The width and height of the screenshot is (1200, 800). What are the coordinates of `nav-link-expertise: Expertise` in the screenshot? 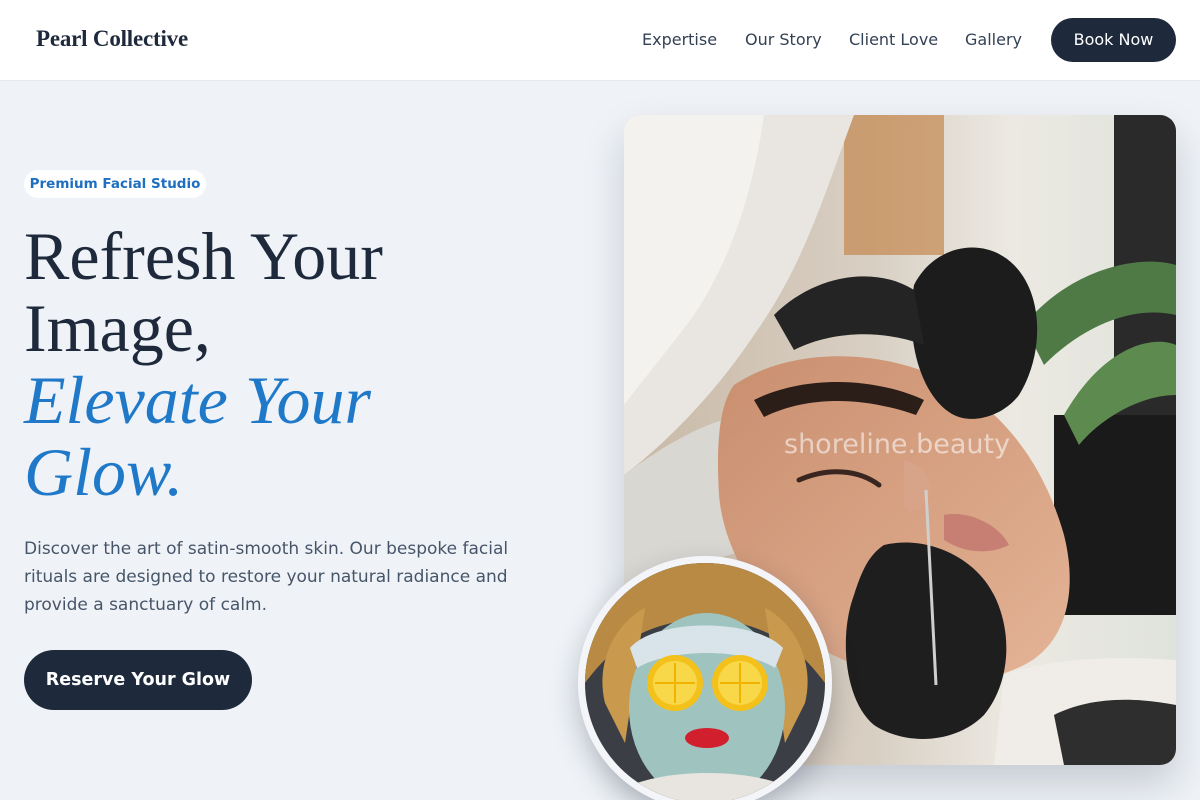 It's located at (679, 39).